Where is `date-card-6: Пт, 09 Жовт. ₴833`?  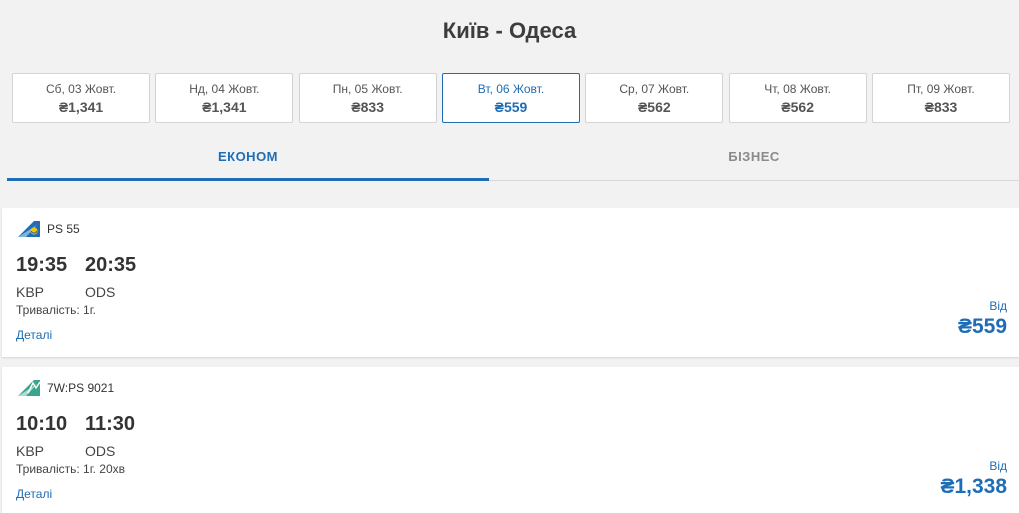
date-card-6: Пт, 09 Жовт. ₴833 is located at coordinates (940, 98).